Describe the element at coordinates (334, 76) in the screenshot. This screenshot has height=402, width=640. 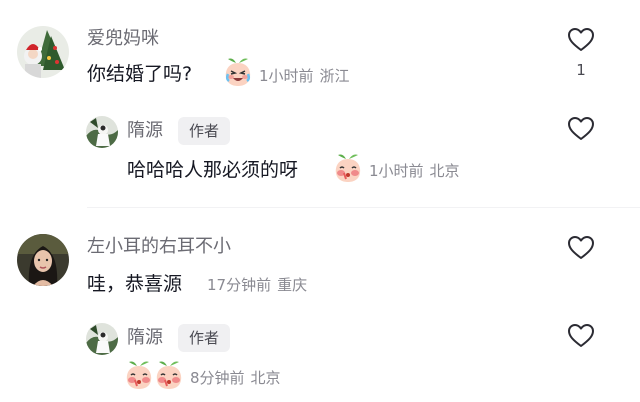
I see `comment-location: 浙江` at that location.